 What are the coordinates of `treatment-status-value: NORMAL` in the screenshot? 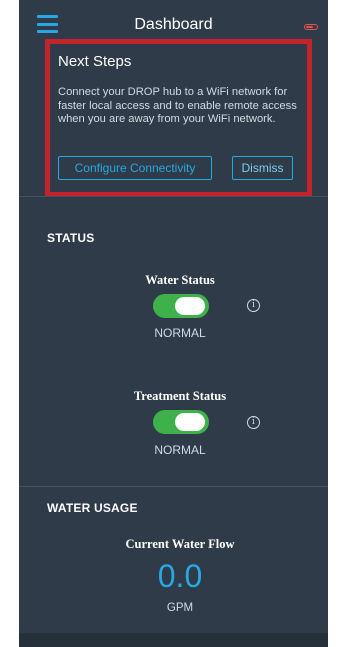 It's located at (180, 450).